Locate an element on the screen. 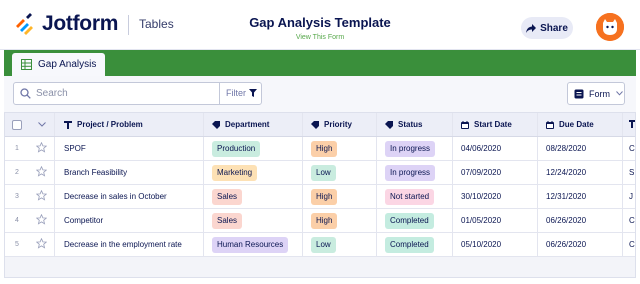 Image resolution: width=640 pixels, height=284 pixels. cell-start-date: 01/05/2020 is located at coordinates (495, 220).